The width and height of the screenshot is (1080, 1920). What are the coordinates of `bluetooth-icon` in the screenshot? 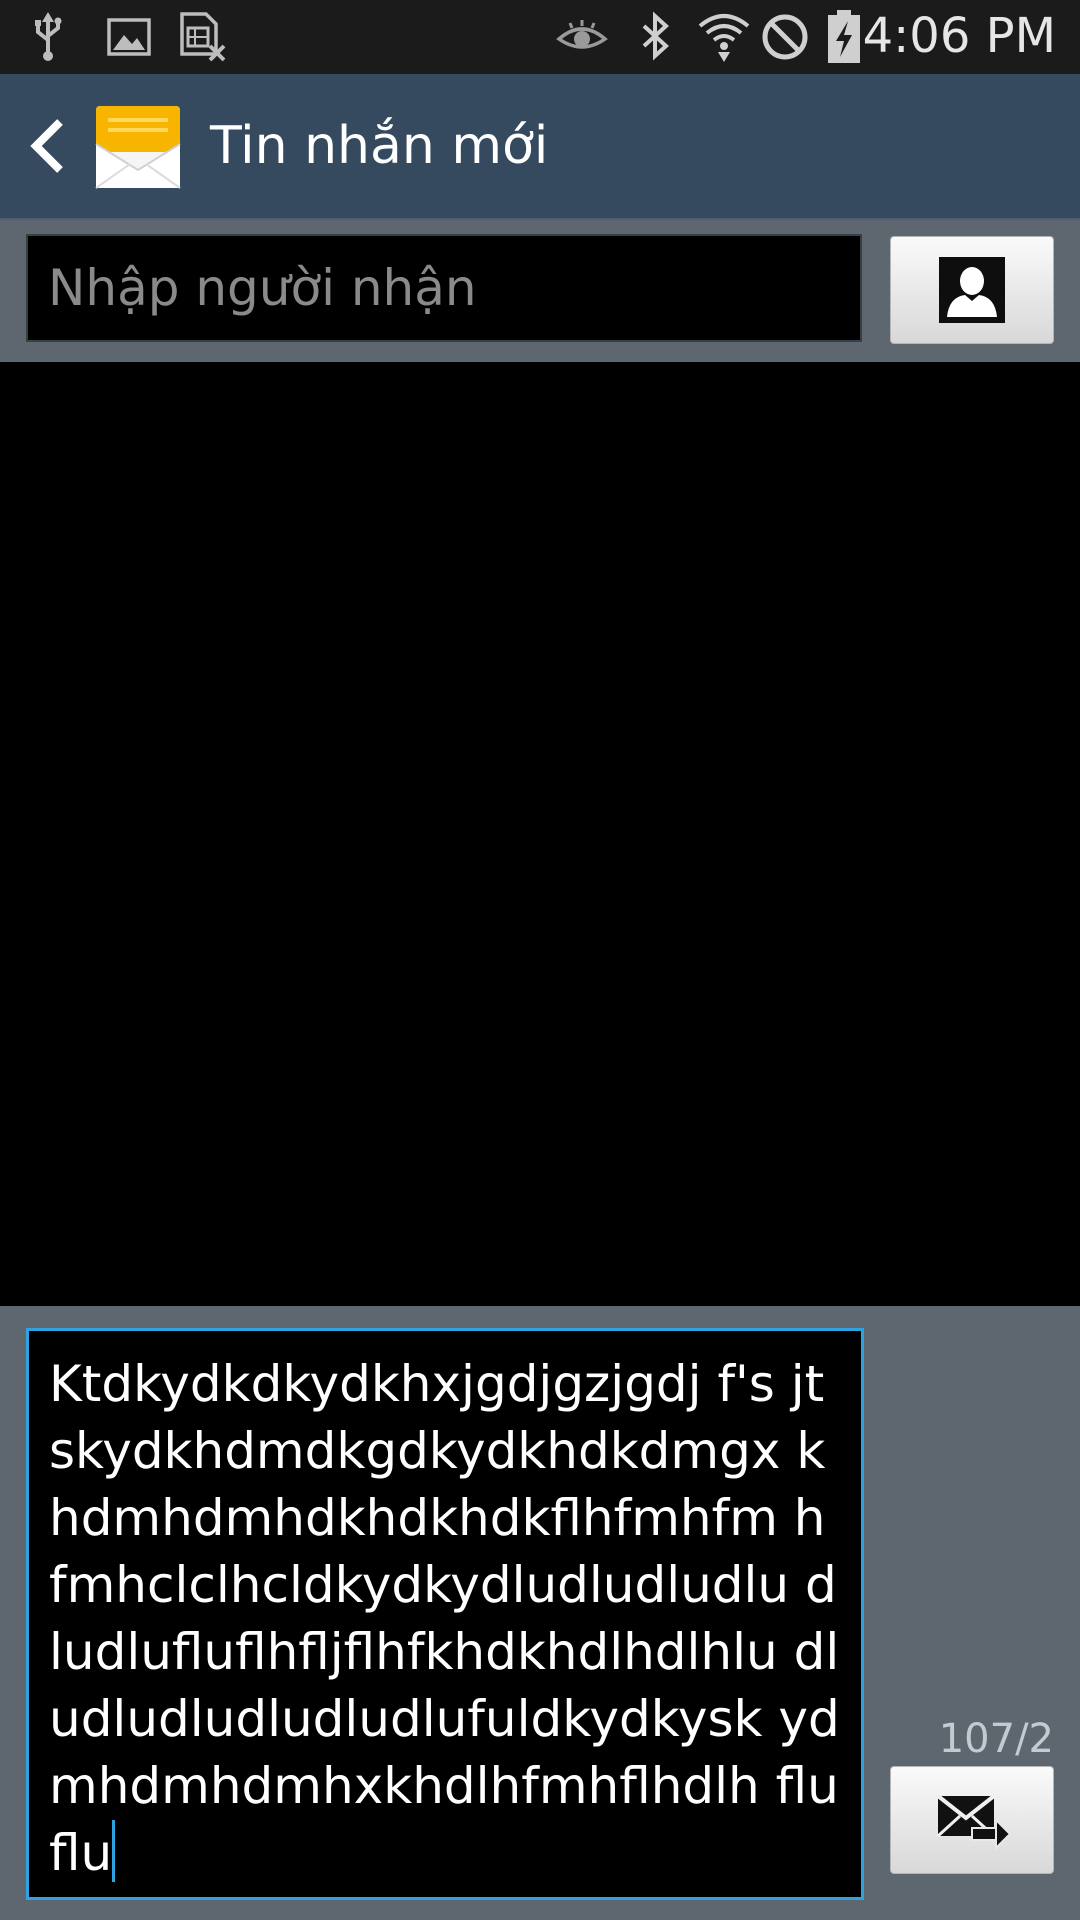 It's located at (656, 37).